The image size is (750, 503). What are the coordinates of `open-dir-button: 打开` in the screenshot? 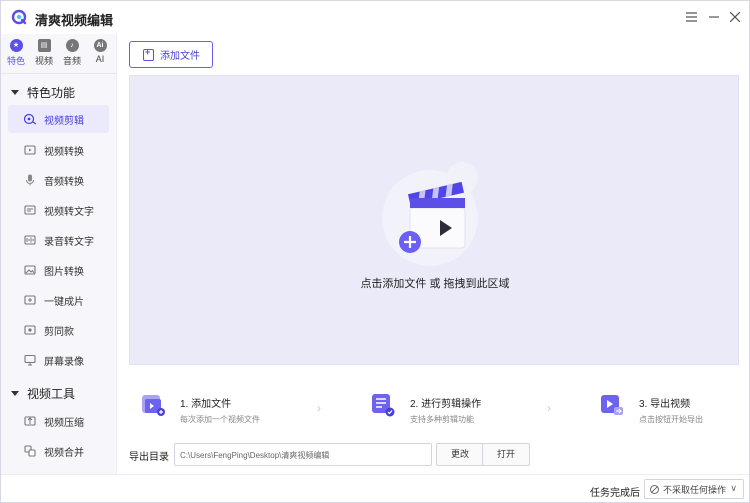 It's located at (506, 454).